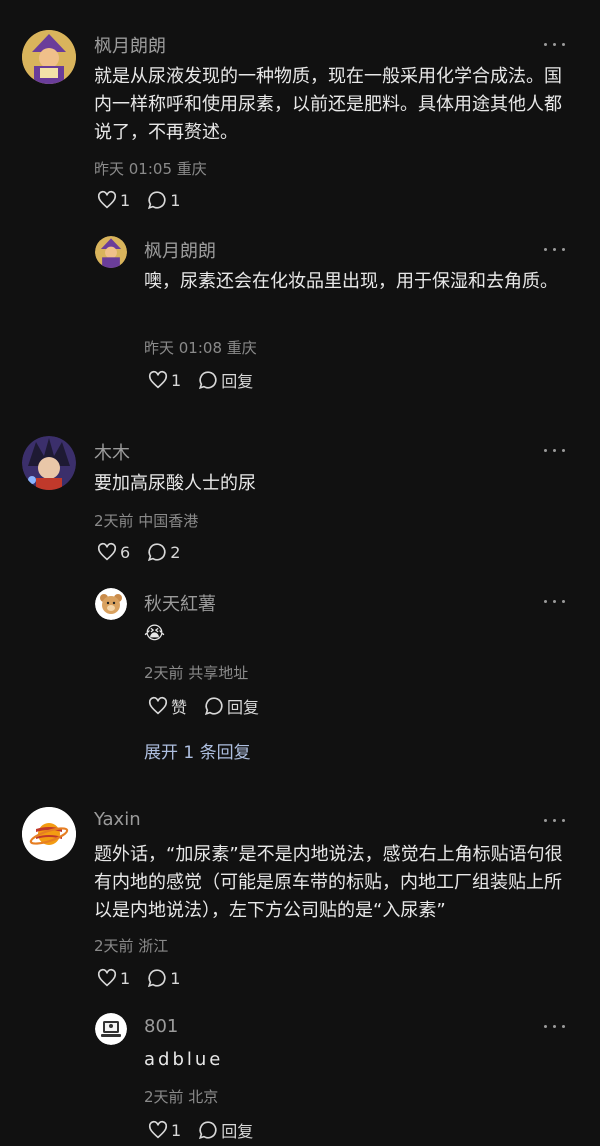 The width and height of the screenshot is (600, 1146). I want to click on comment-text: 要加高尿酸人士的尿, so click(175, 483).